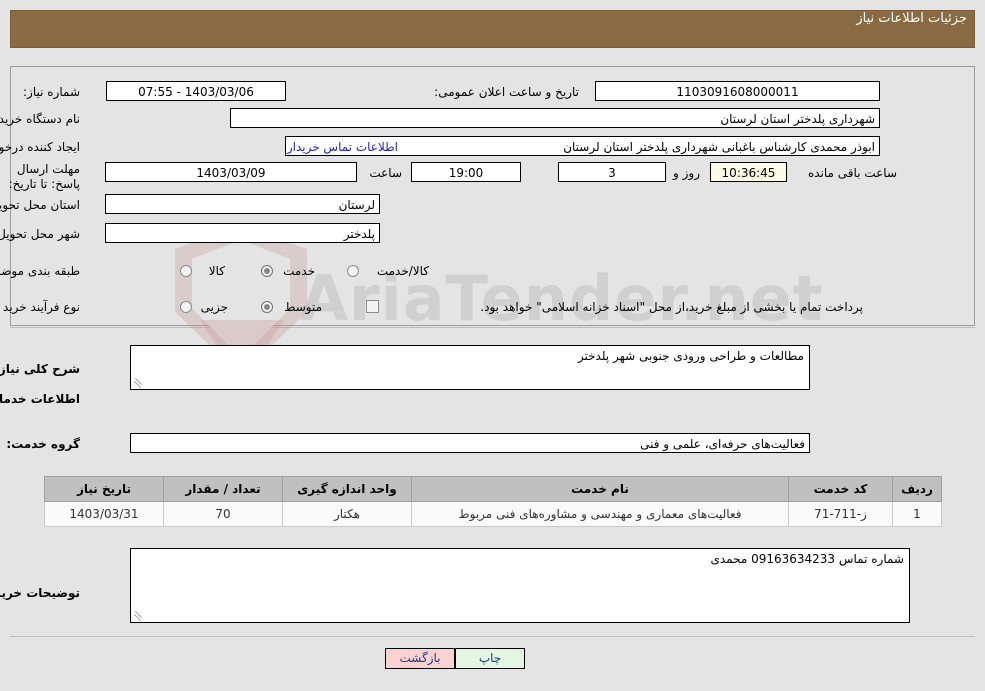 Image resolution: width=985 pixels, height=691 pixels. I want to click on category-radio-khedmat, so click(267, 271).